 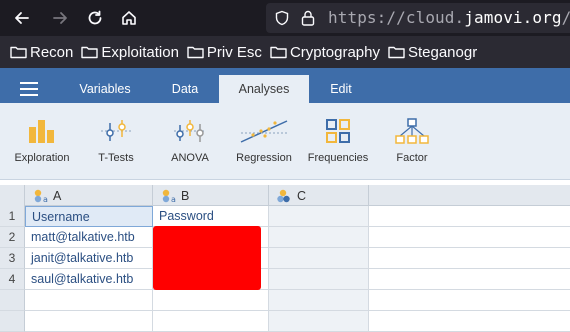 I want to click on factor-icon, so click(x=412, y=131).